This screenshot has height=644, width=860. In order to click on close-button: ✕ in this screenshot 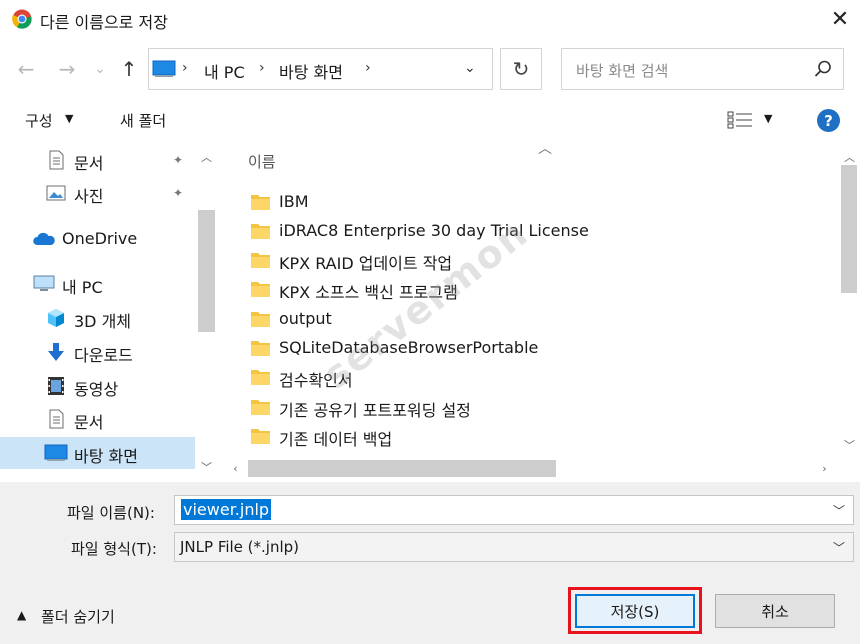, I will do `click(840, 19)`.